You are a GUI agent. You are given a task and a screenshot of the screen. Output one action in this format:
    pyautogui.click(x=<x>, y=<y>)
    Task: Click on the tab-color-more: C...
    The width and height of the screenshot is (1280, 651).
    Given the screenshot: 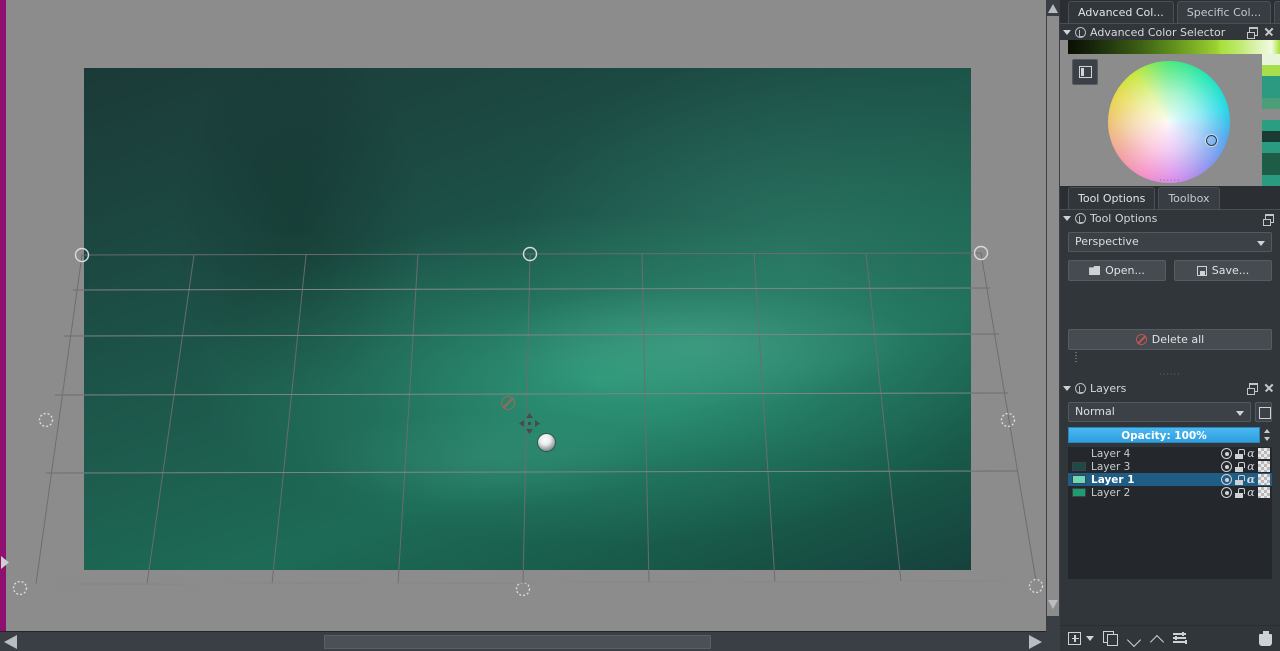 What is the action you would take?
    pyautogui.click(x=1277, y=12)
    